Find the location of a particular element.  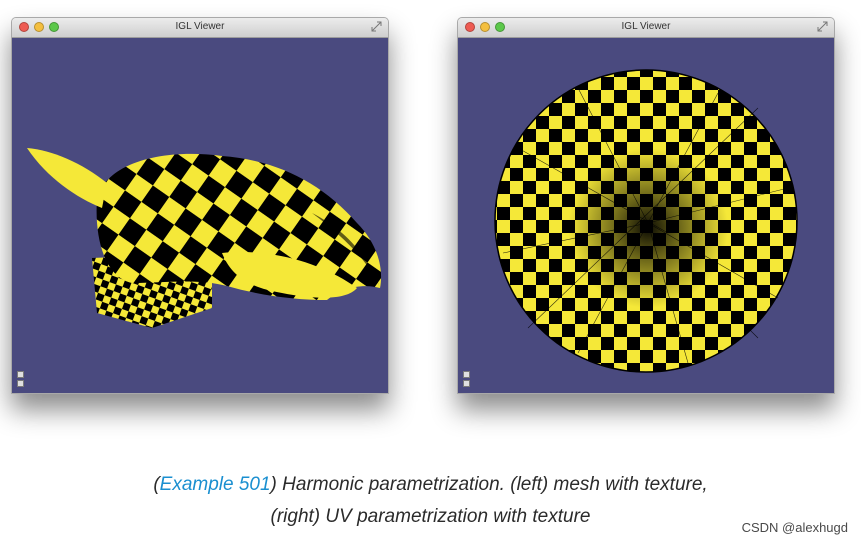

figure-caption-line2: (right) UV parametrization with texture is located at coordinates (430, 516).